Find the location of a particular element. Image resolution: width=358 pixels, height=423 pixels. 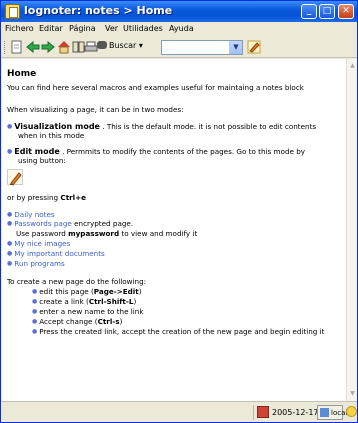

scroll-up-icon: ▲ is located at coordinates (352, 66).